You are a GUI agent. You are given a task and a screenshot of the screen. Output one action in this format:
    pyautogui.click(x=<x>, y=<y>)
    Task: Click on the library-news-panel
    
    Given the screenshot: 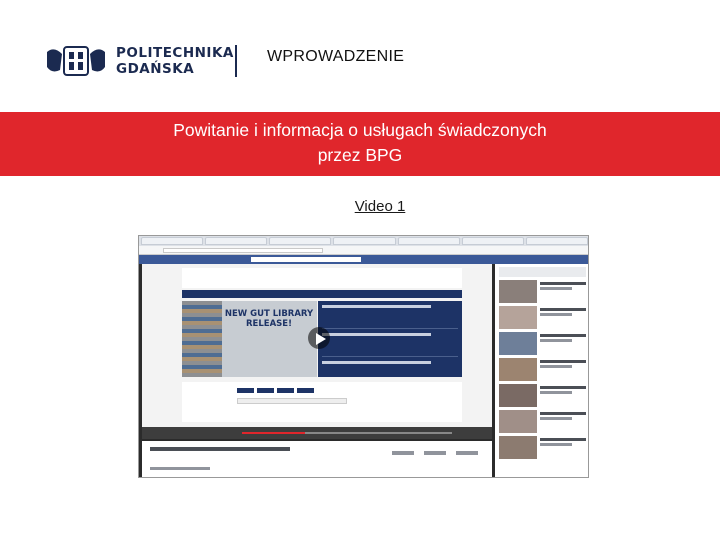 What is the action you would take?
    pyautogui.click(x=390, y=343)
    